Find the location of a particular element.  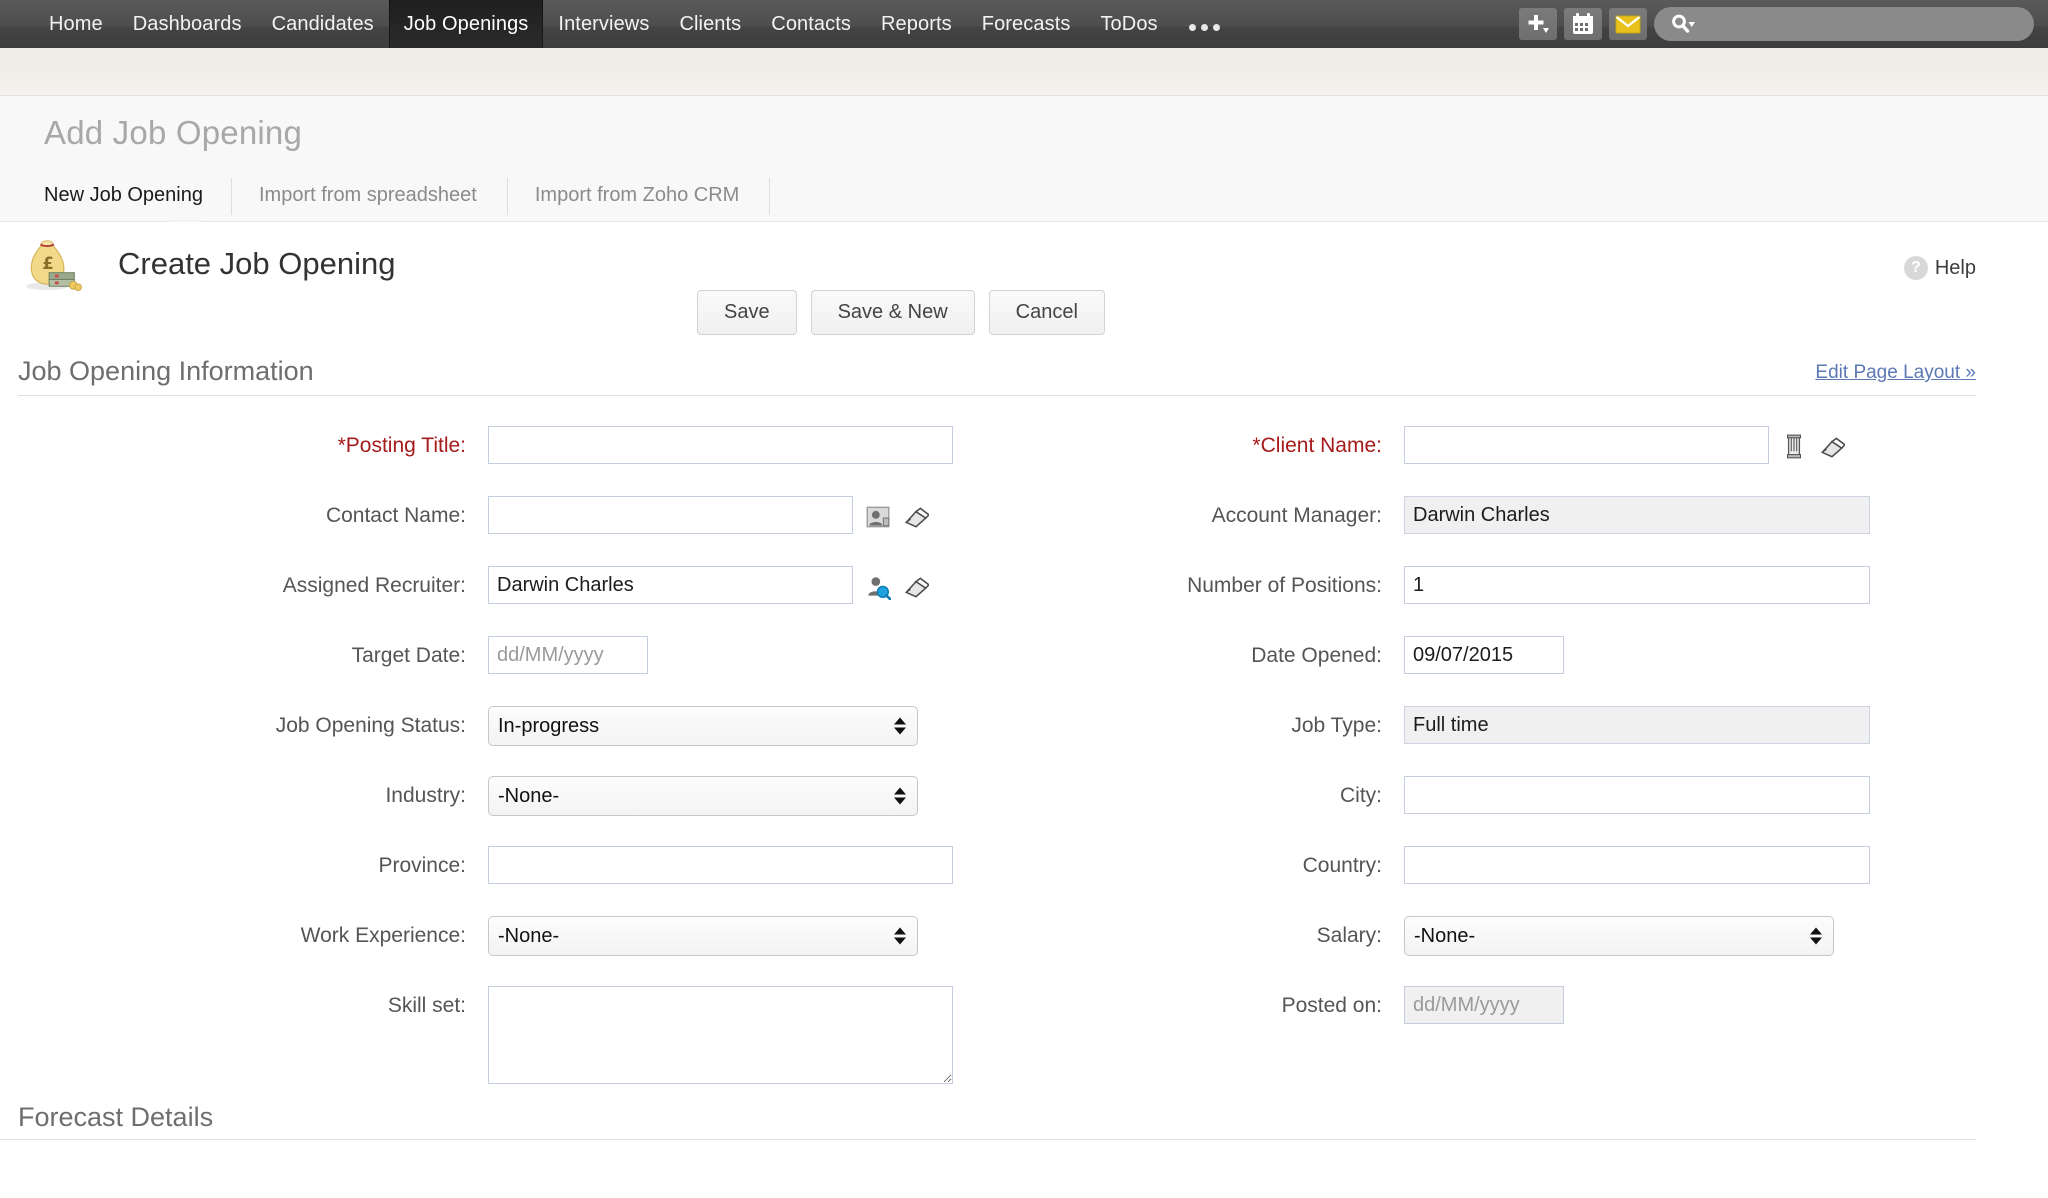

label-date-opened: Date Opened: is located at coordinates (1316, 655).